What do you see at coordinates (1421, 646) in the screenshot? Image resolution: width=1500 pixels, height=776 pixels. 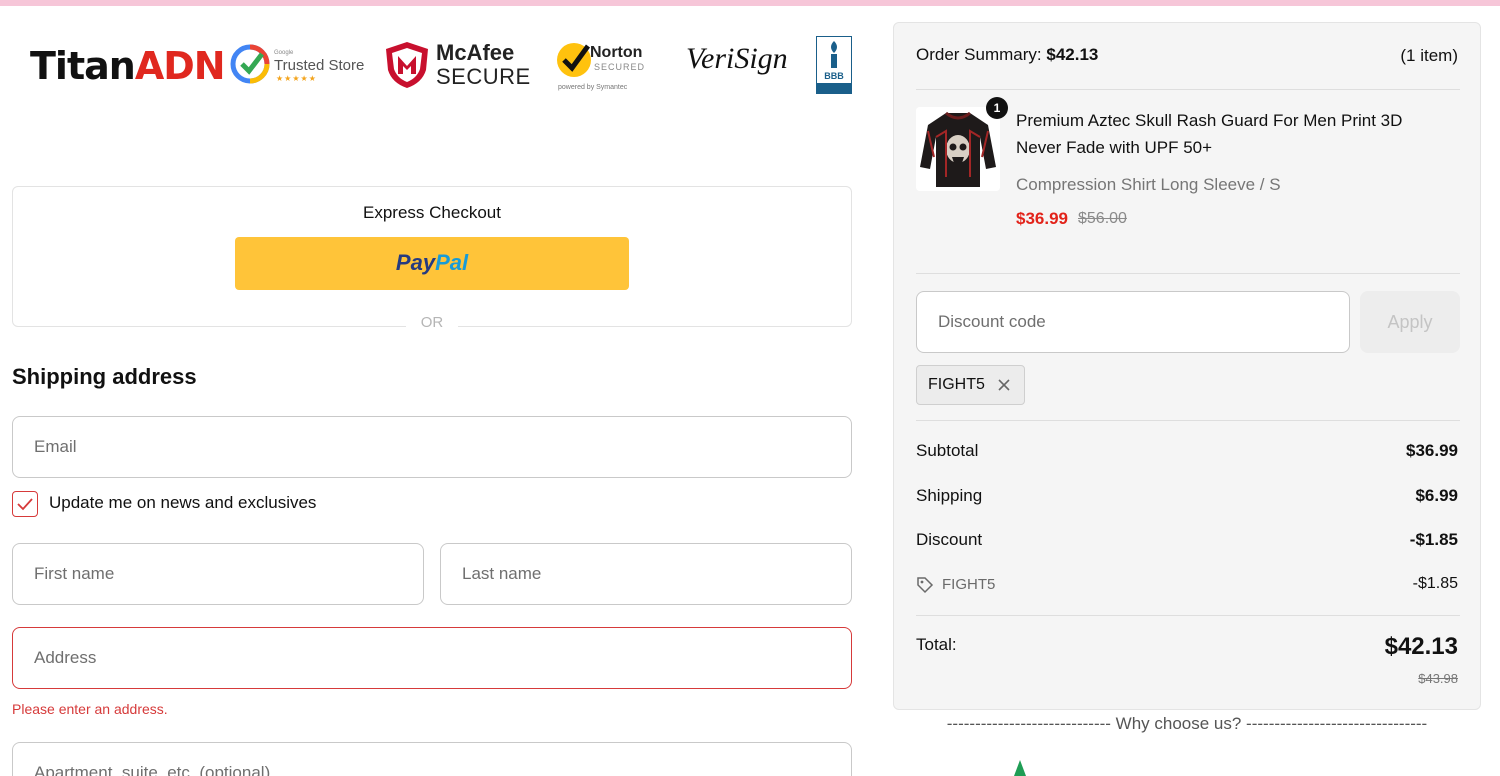 I see `total-value: $42.13` at bounding box center [1421, 646].